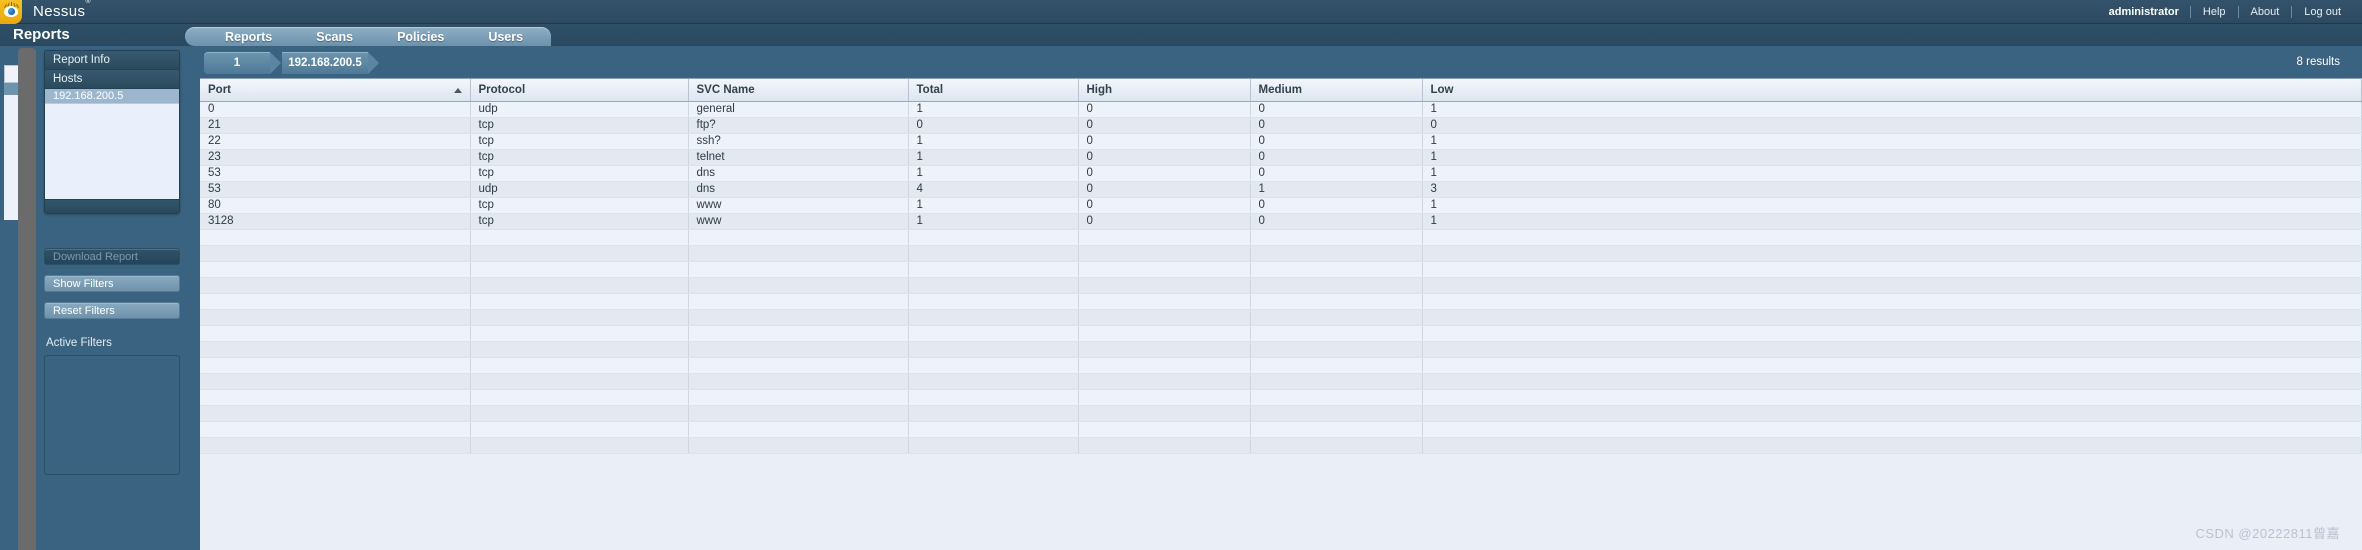  I want to click on eye-icon, so click(11, 11).